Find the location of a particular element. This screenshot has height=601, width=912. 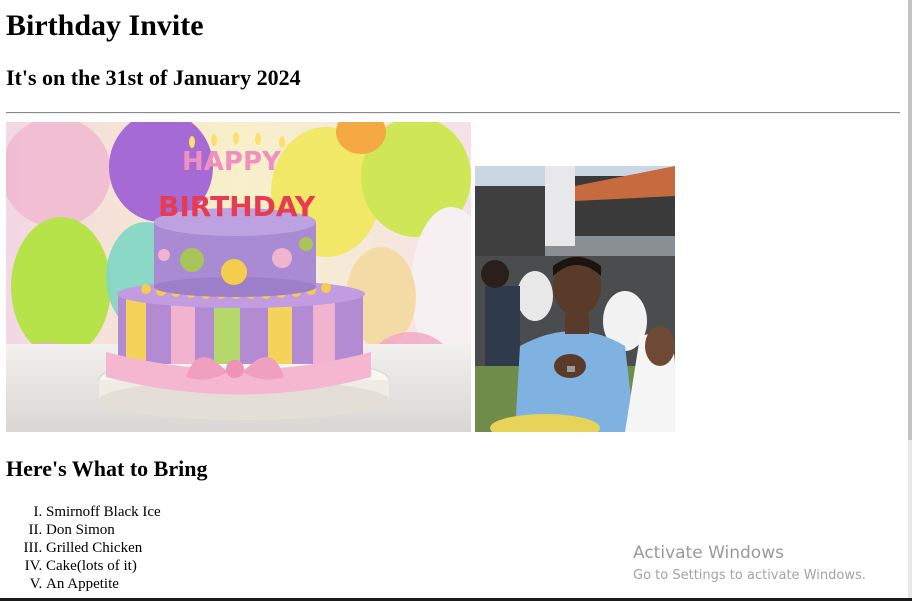

cake-topper-line1: HAPPY is located at coordinates (232, 162).